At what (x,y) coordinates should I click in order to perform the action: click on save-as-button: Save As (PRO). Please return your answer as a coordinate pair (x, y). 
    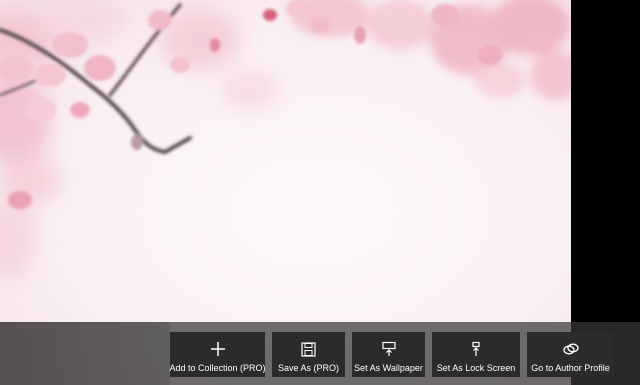
    Looking at the image, I should click on (308, 354).